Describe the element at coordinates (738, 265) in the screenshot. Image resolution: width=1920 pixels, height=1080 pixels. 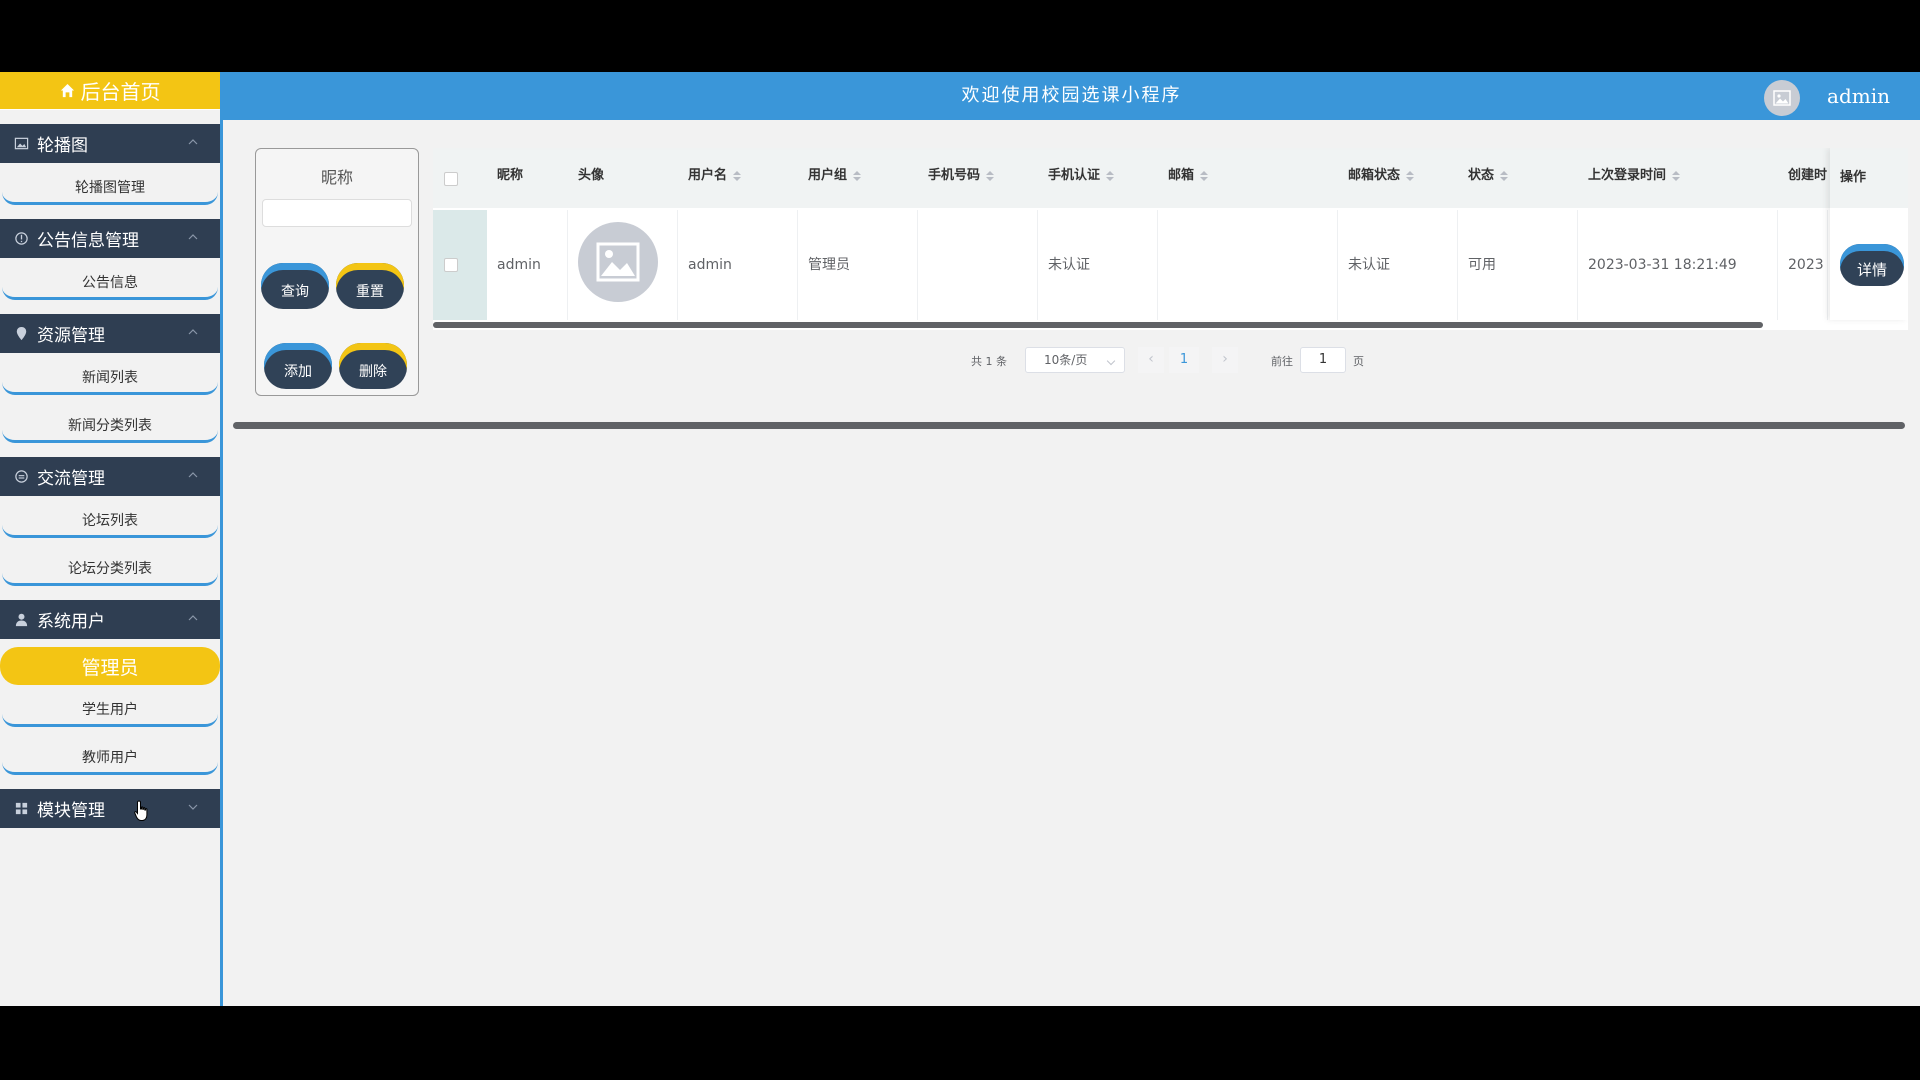
I see `cell-username: admin` at that location.